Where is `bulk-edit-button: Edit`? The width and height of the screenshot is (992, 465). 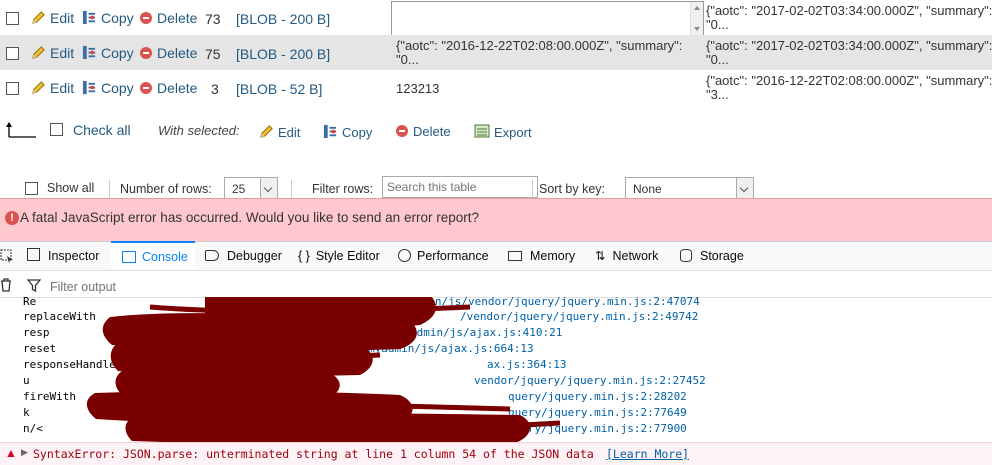 bulk-edit-button: Edit is located at coordinates (279, 132).